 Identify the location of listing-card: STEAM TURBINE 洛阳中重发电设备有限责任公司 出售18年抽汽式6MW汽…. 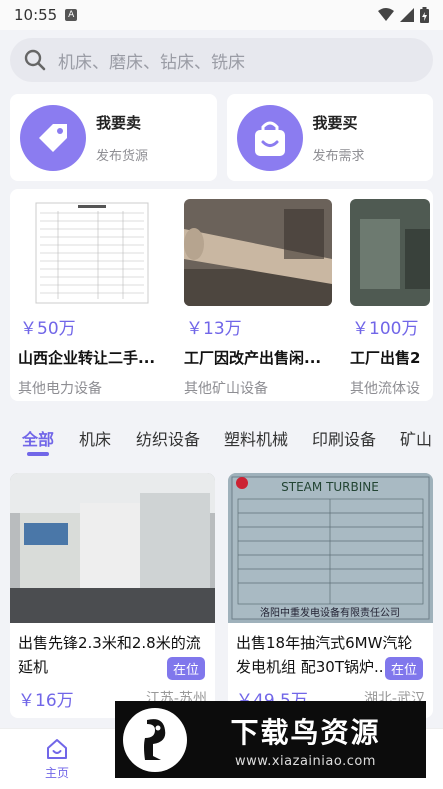
(330, 595).